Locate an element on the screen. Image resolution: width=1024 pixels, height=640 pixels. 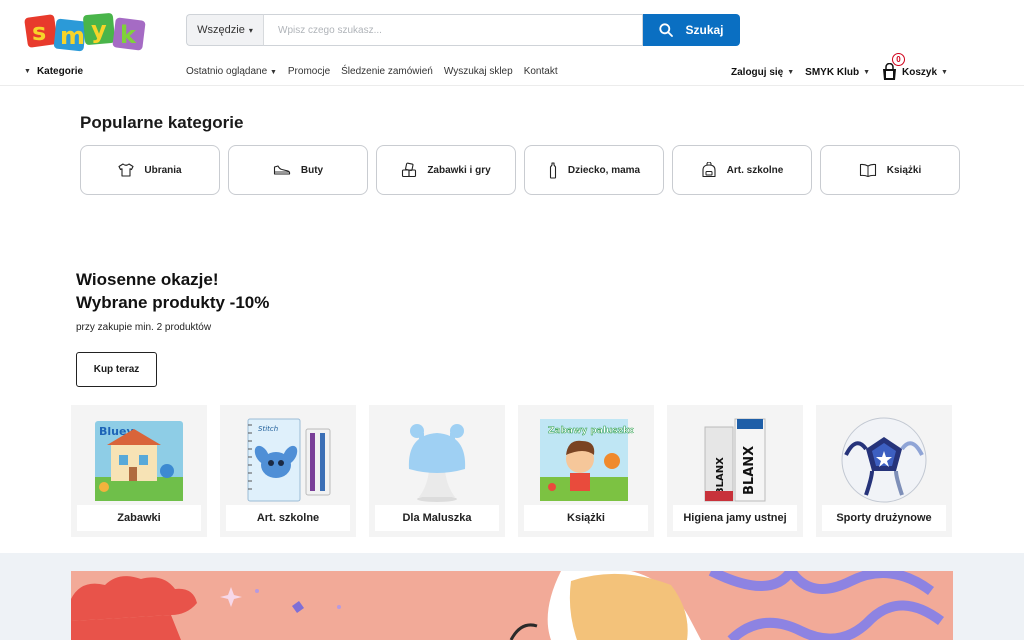
product-card-toys: Bluey Zabawki is located at coordinates (139, 471).